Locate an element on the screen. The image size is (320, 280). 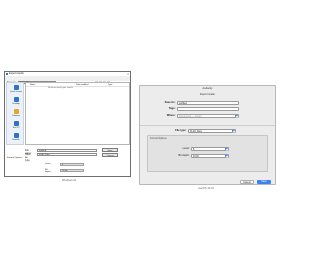
column-name: Name is located at coordinates (32, 85).